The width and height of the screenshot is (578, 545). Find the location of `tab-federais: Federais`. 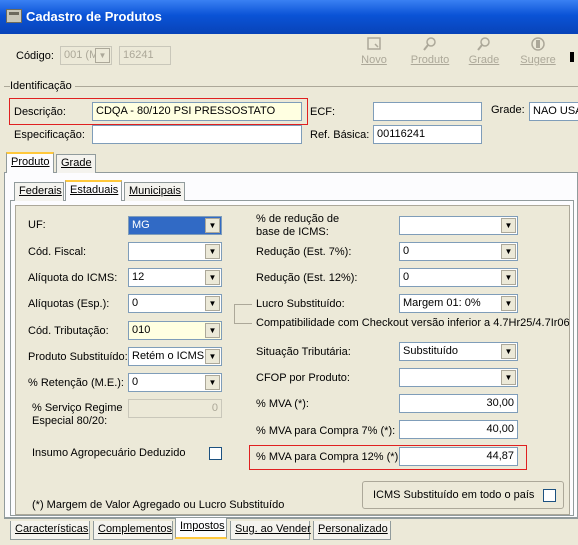

tab-federais: Federais is located at coordinates (39, 191).